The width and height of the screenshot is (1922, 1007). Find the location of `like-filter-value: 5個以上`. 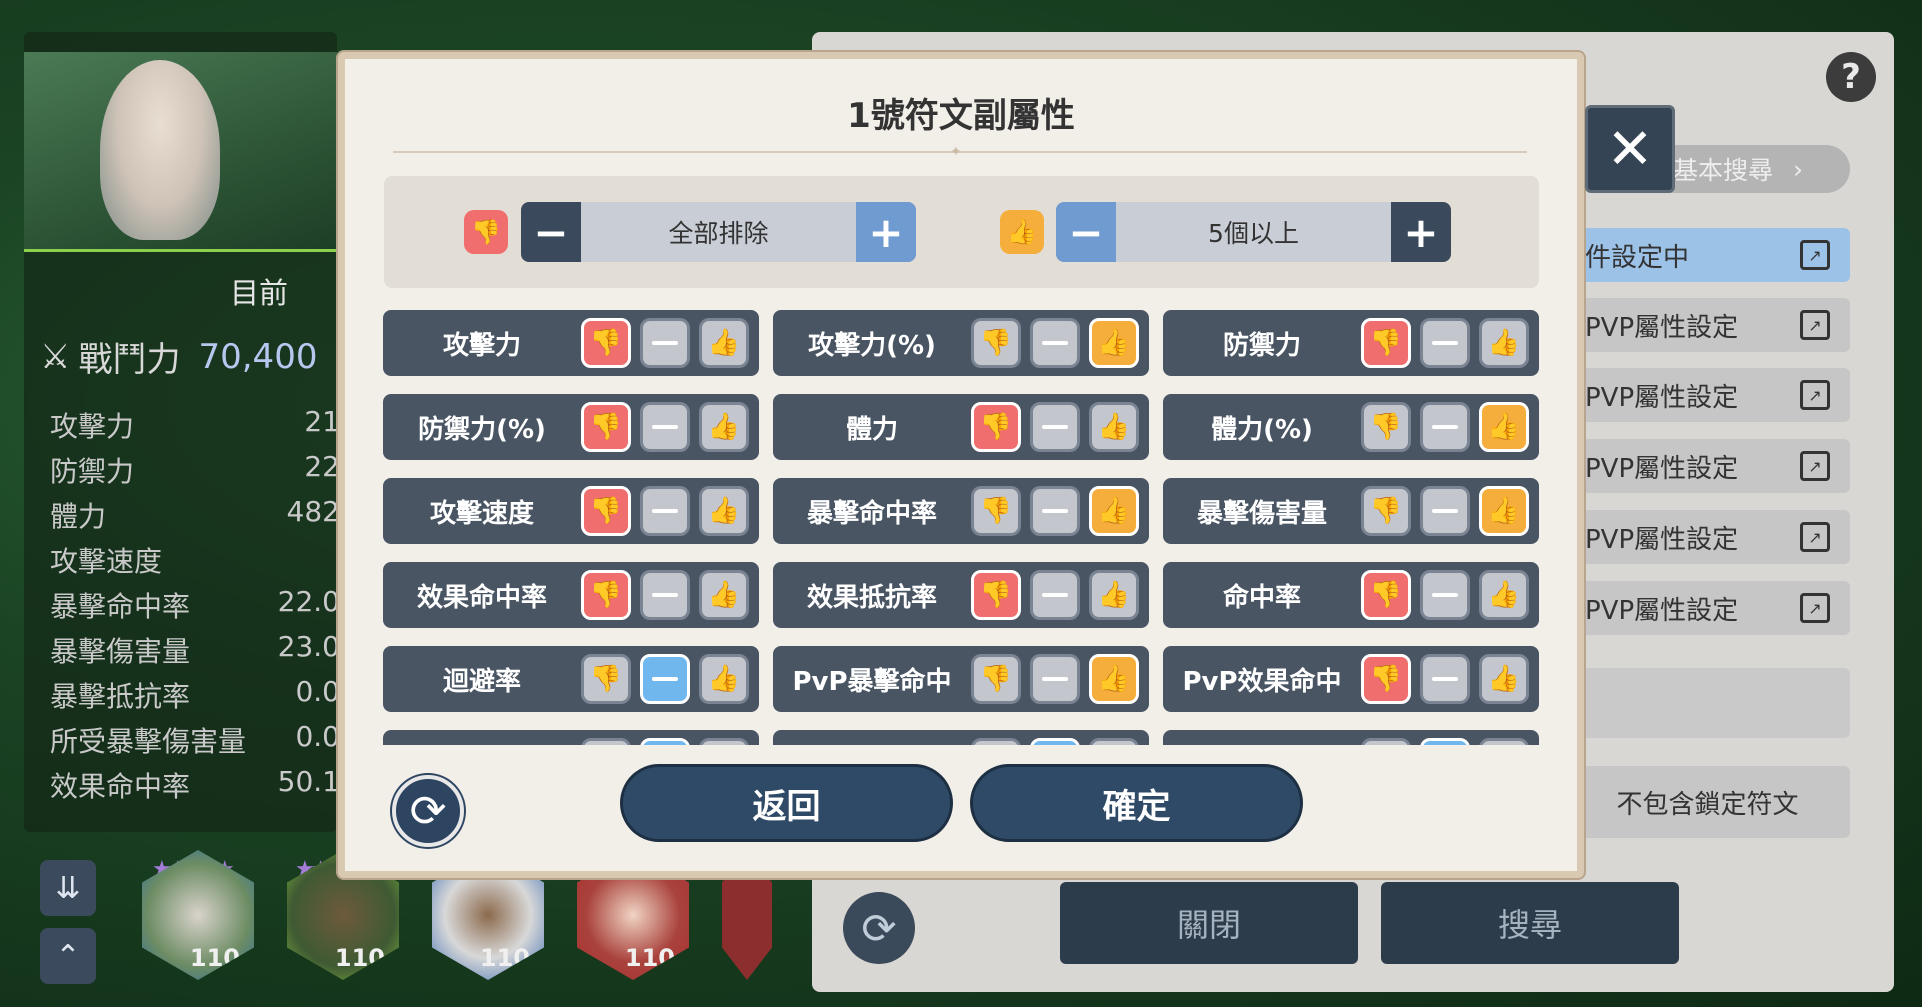

like-filter-value: 5個以上 is located at coordinates (1253, 233).